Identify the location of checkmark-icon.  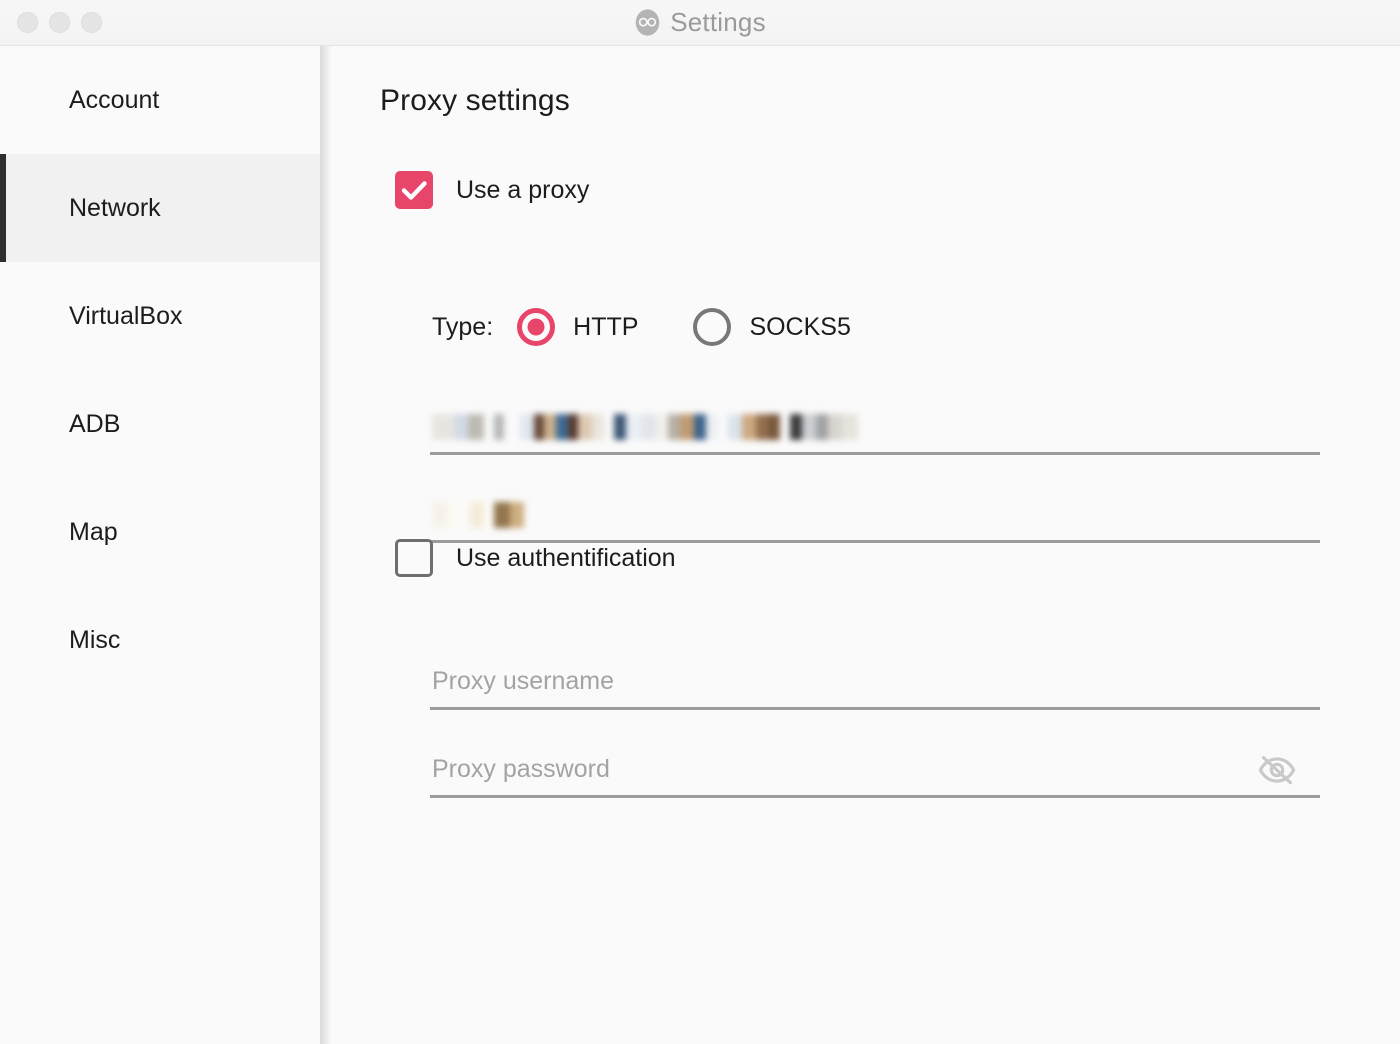
(414, 190).